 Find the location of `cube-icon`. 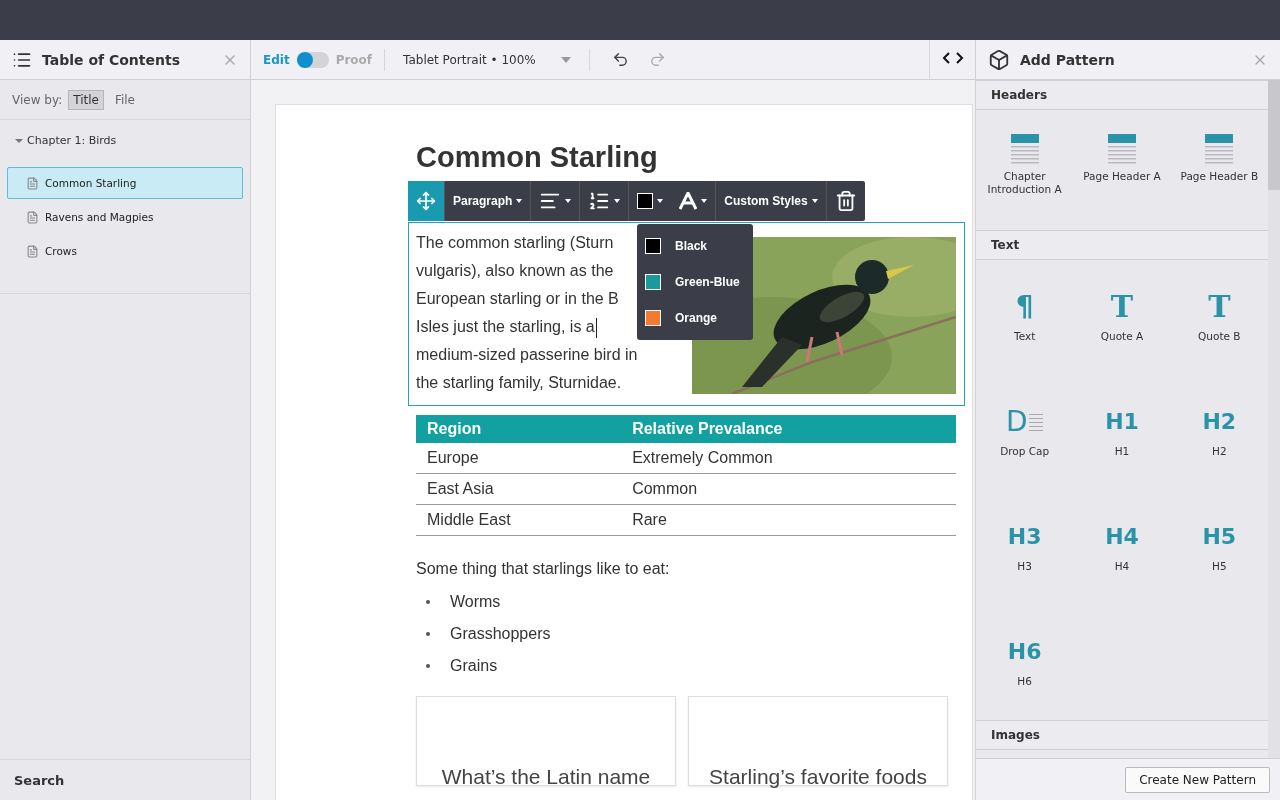

cube-icon is located at coordinates (999, 59).